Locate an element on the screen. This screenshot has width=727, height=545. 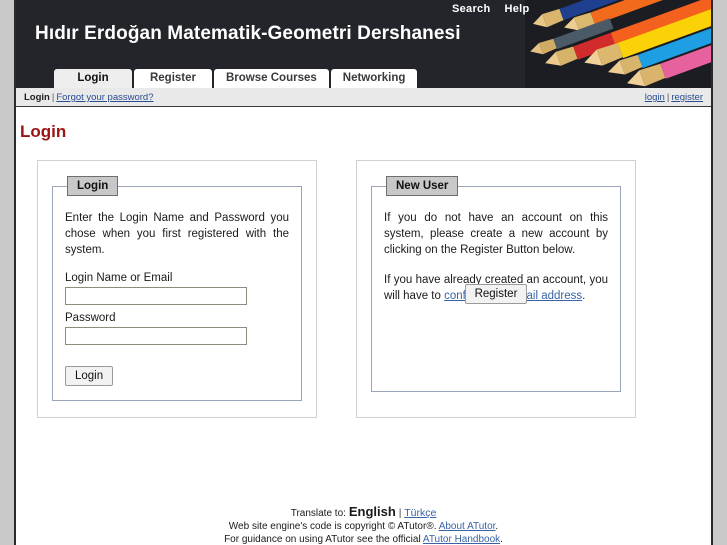
language-turkish-link: Türkçe is located at coordinates (420, 513).